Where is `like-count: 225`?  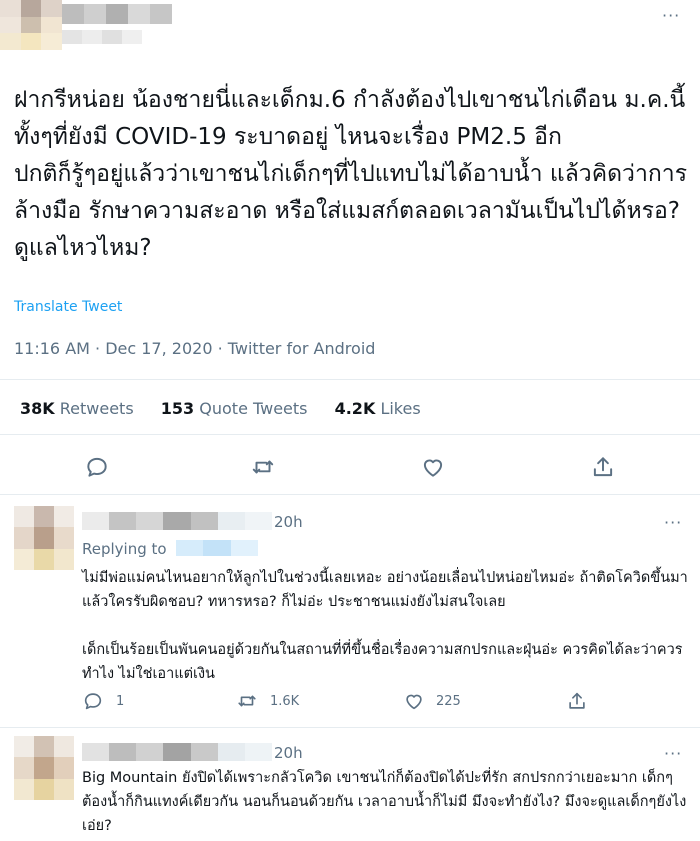
like-count: 225 is located at coordinates (448, 701).